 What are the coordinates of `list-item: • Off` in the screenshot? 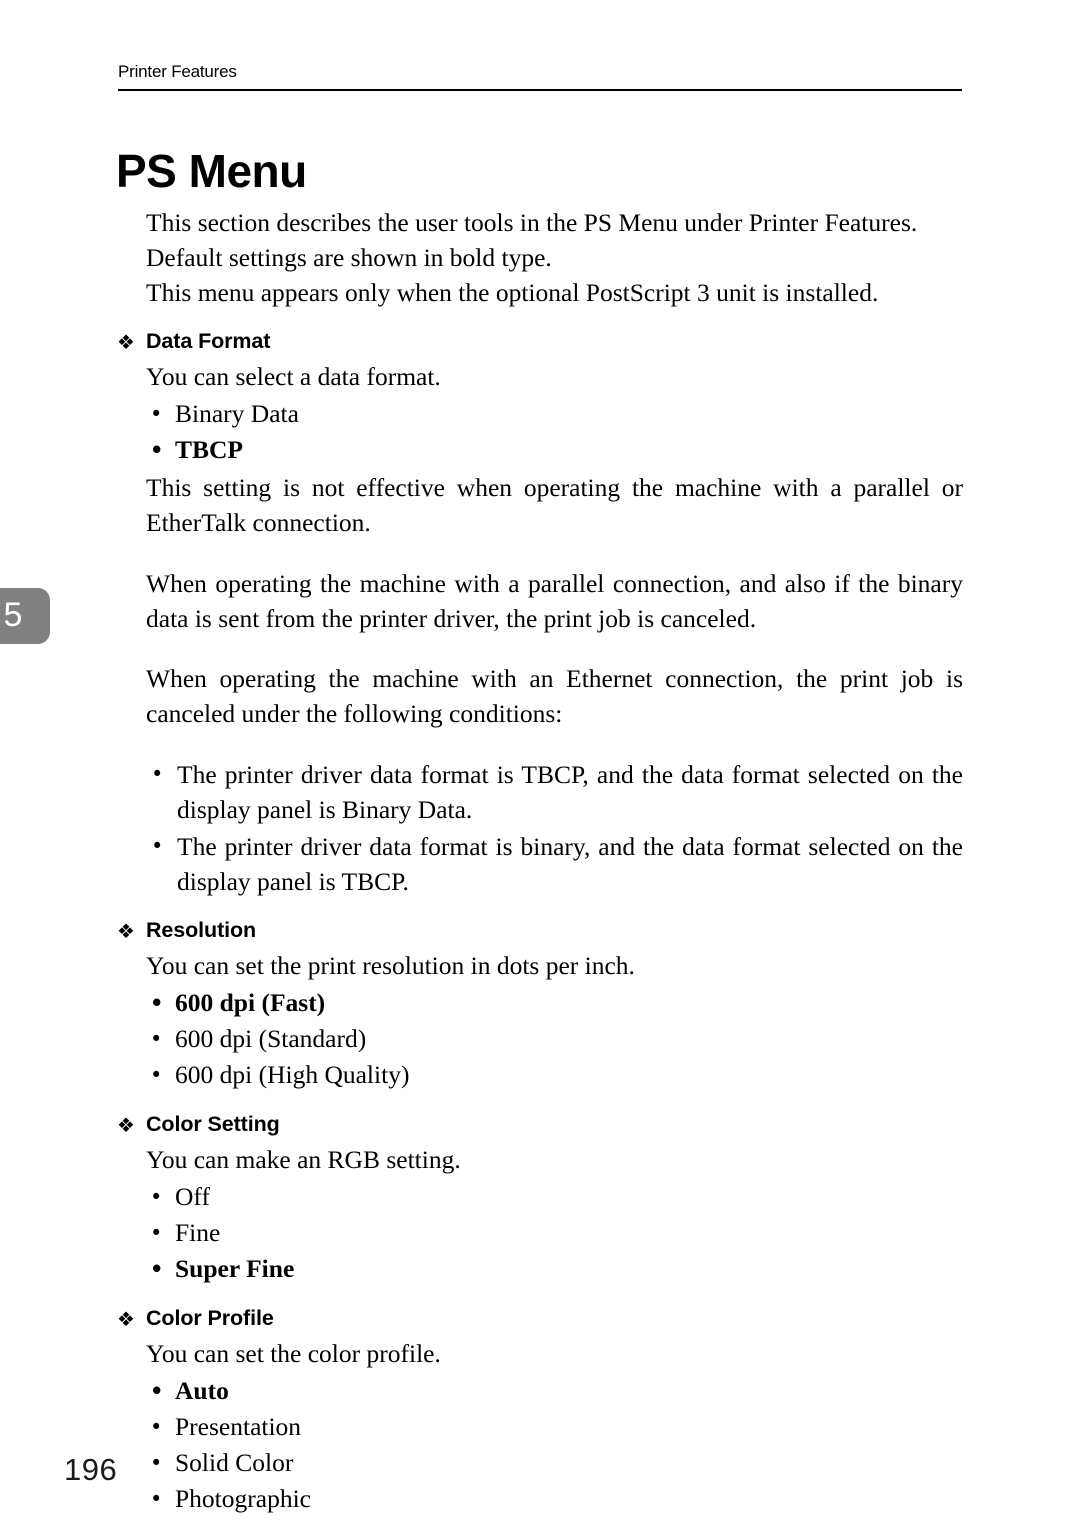 It's located at (540, 1197).